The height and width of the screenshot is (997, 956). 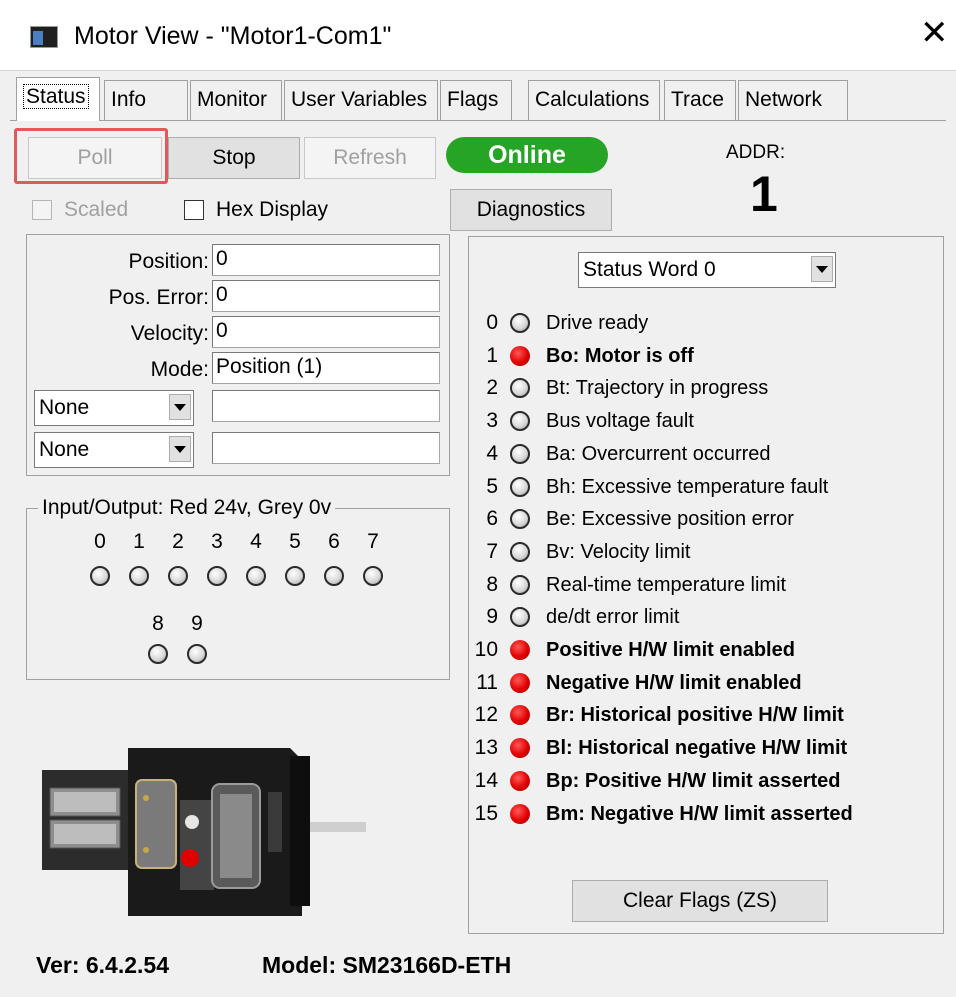 I want to click on tab-user-variables: User Variables, so click(x=361, y=100).